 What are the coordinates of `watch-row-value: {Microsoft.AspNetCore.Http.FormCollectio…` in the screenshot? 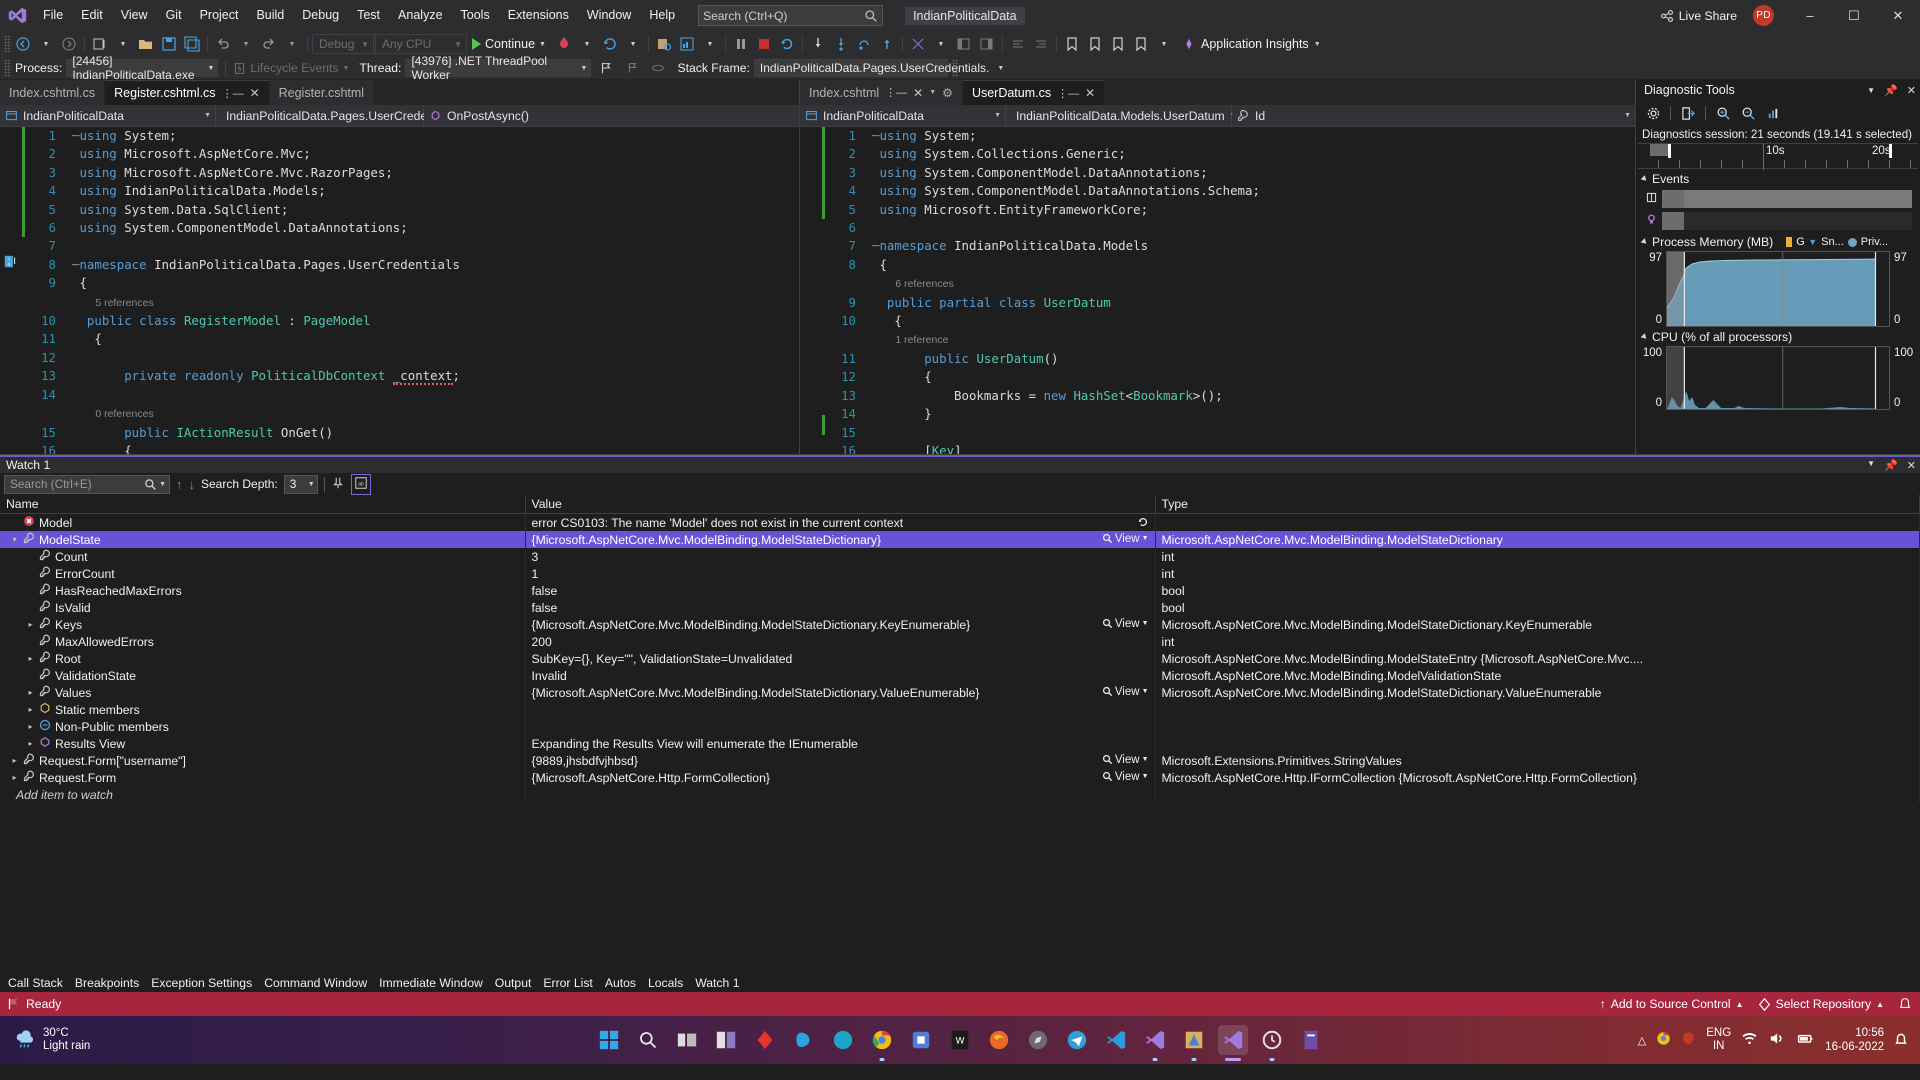 It's located at (840, 777).